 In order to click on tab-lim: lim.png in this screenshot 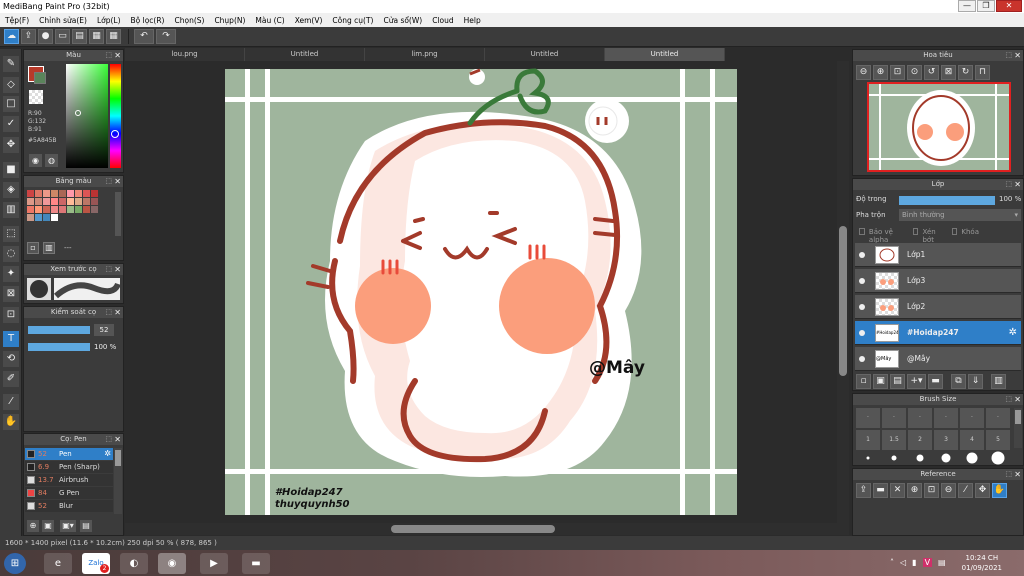, I will do `click(425, 54)`.